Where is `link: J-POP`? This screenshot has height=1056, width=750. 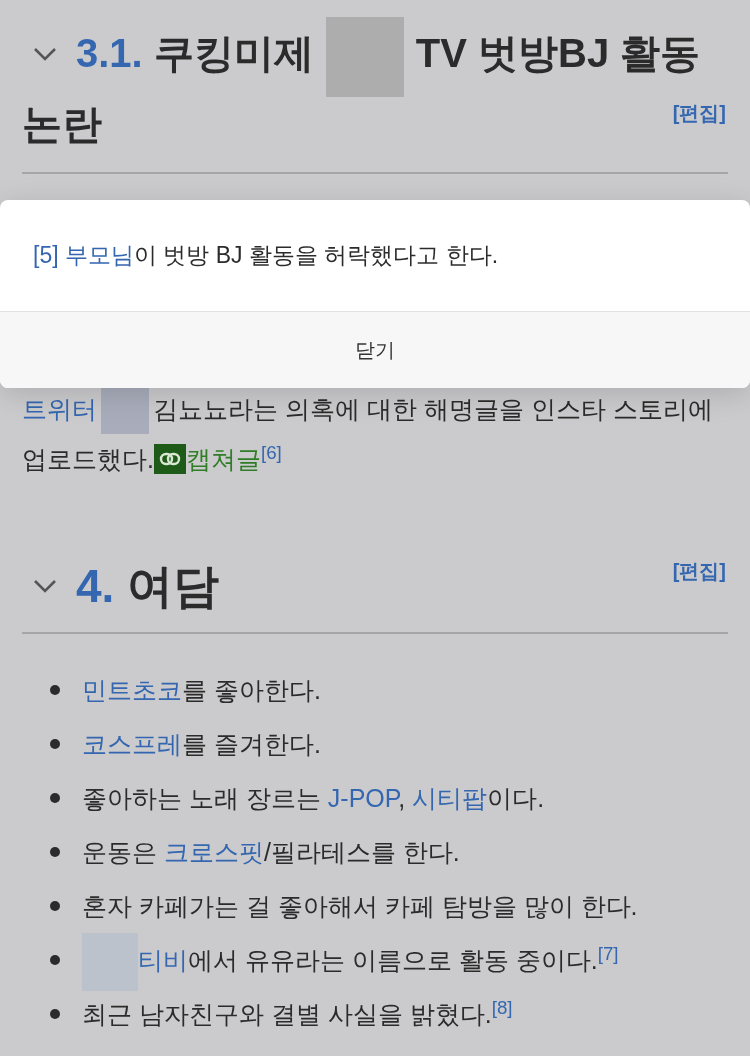
link: J-POP is located at coordinates (363, 798).